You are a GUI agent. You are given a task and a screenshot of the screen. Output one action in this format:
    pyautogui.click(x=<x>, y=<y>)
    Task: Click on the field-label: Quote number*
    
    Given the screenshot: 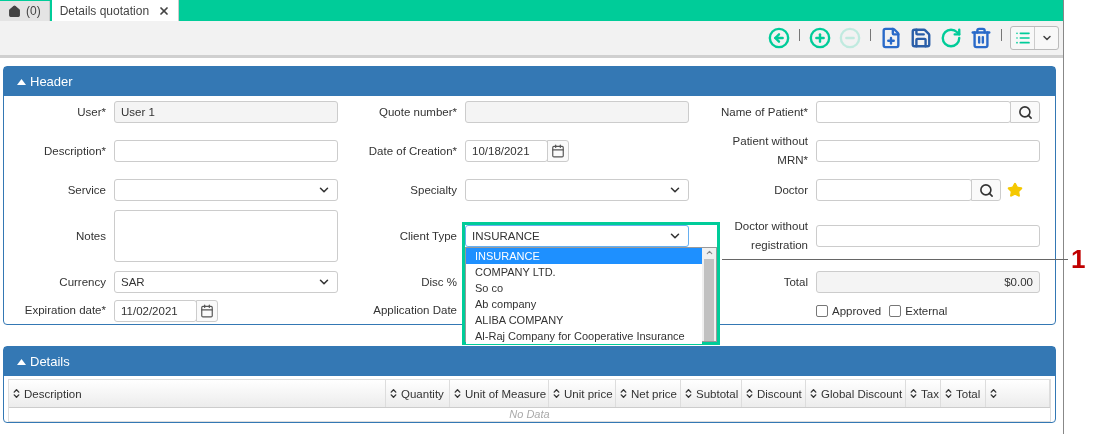 What is the action you would take?
    pyautogui.click(x=418, y=112)
    